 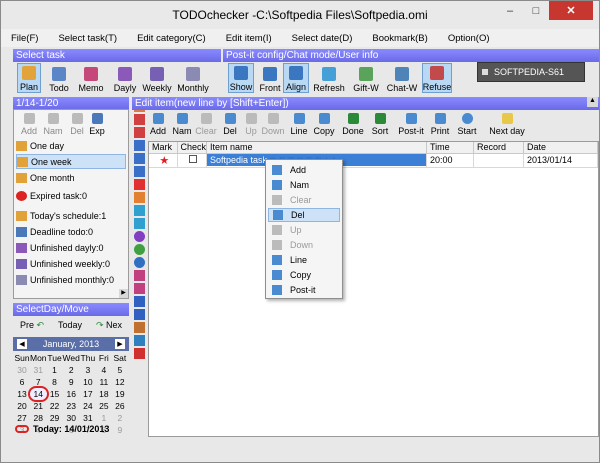 I want to click on menu-file: File(F), so click(x=24, y=38).